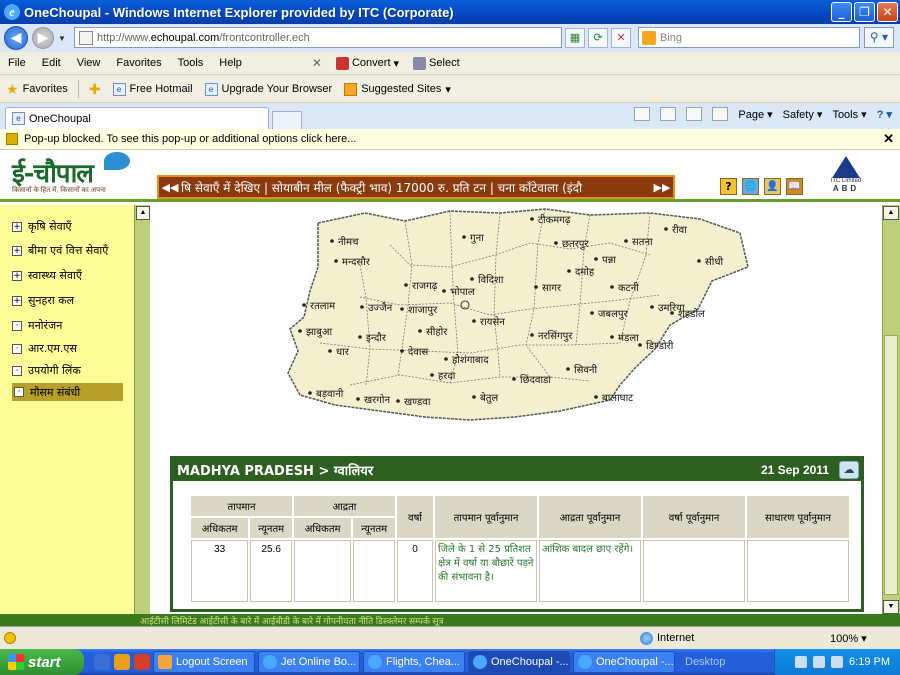  I want to click on select-button: Select, so click(436, 63).